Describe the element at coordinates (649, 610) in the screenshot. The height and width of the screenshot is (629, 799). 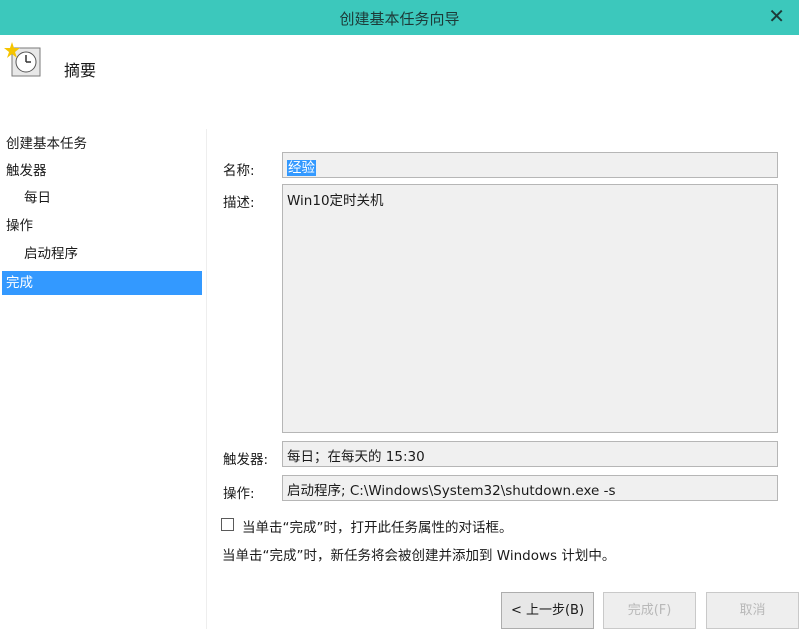
I see `finish-button: 完成(F)` at that location.